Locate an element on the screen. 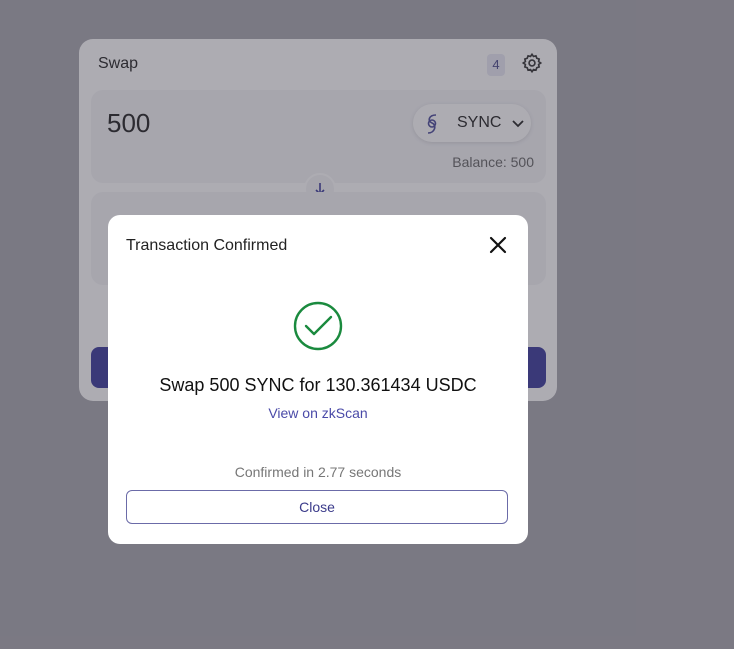 This screenshot has width=734, height=649. modal-title: Transaction Confirmed is located at coordinates (207, 245).